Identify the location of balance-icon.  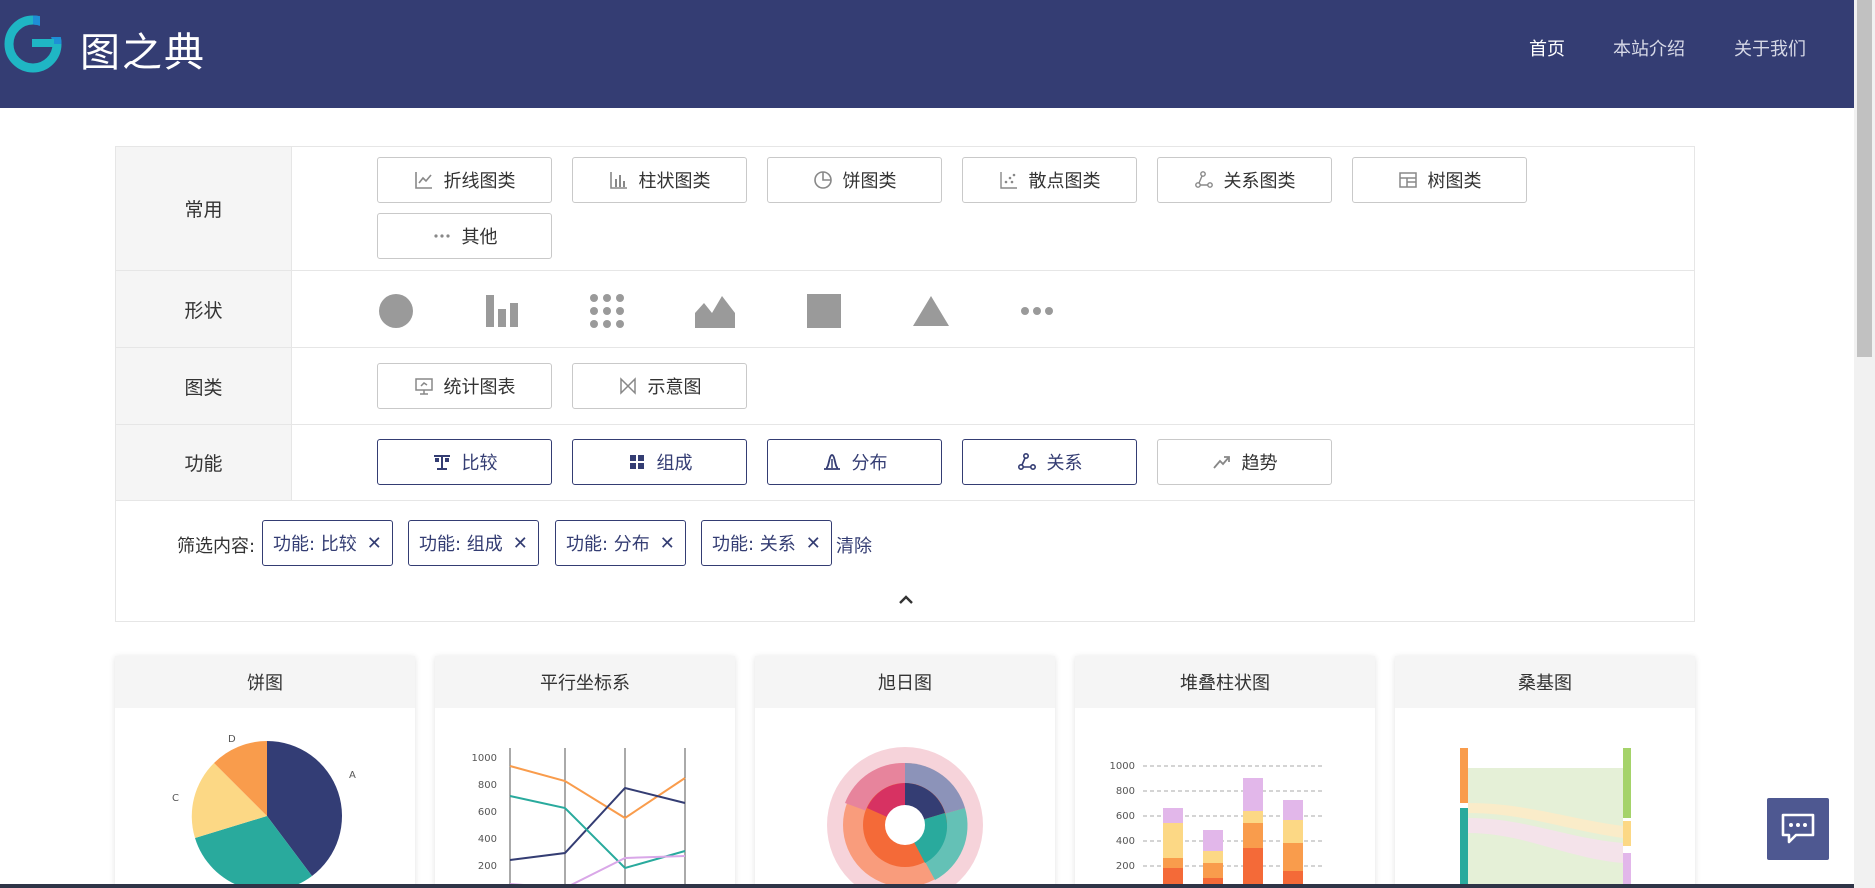
(442, 462).